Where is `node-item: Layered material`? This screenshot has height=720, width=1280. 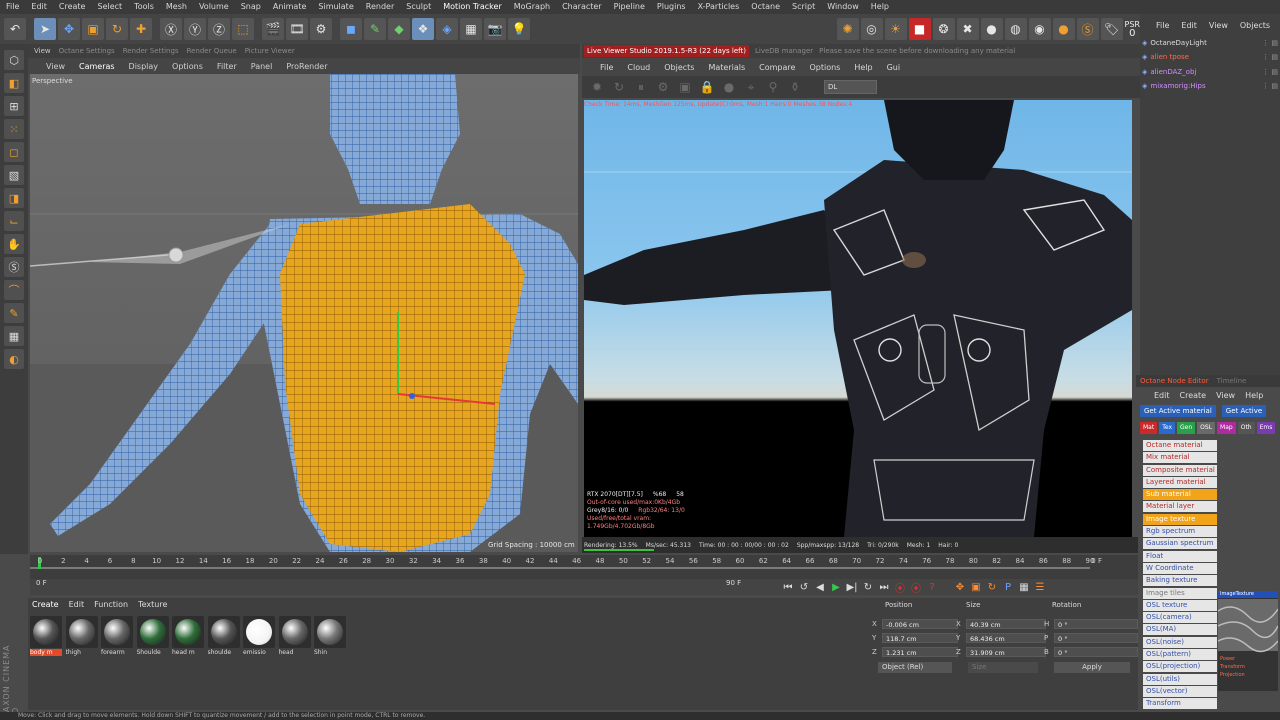
node-item: Layered material is located at coordinates (1180, 482).